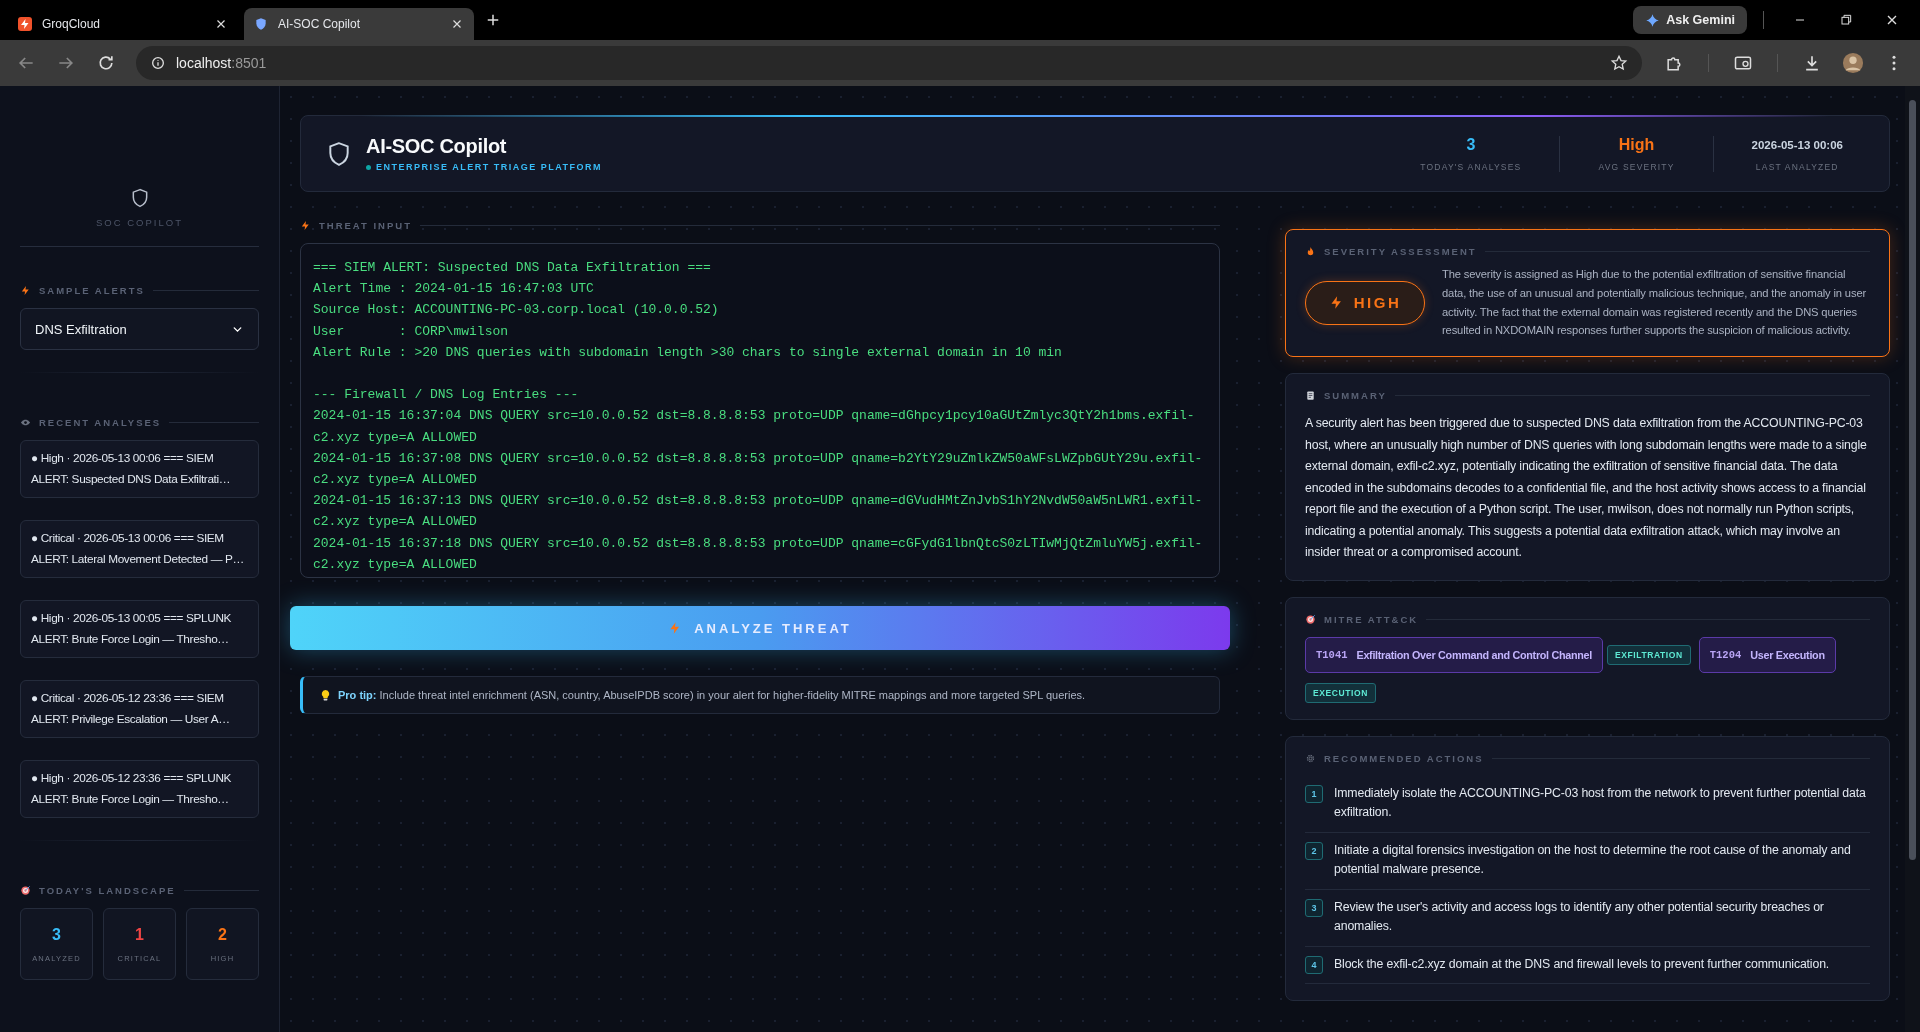  I want to click on browser-tab: AI-SOC Copilot, so click(359, 24).